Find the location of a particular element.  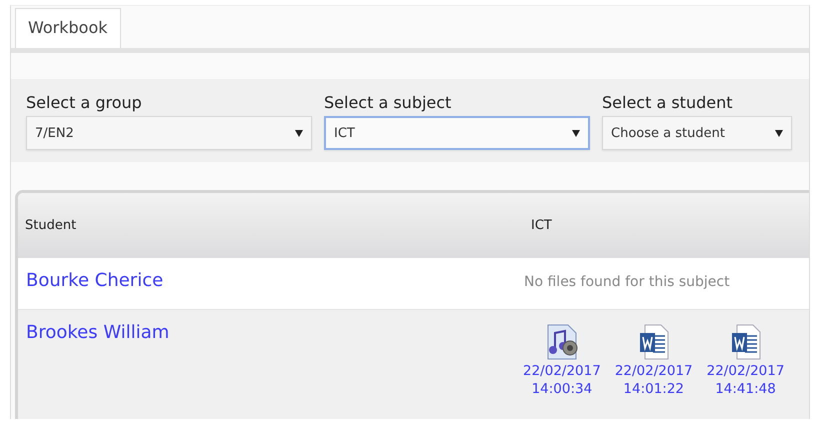

workbook-tab: Workbook is located at coordinates (68, 28).